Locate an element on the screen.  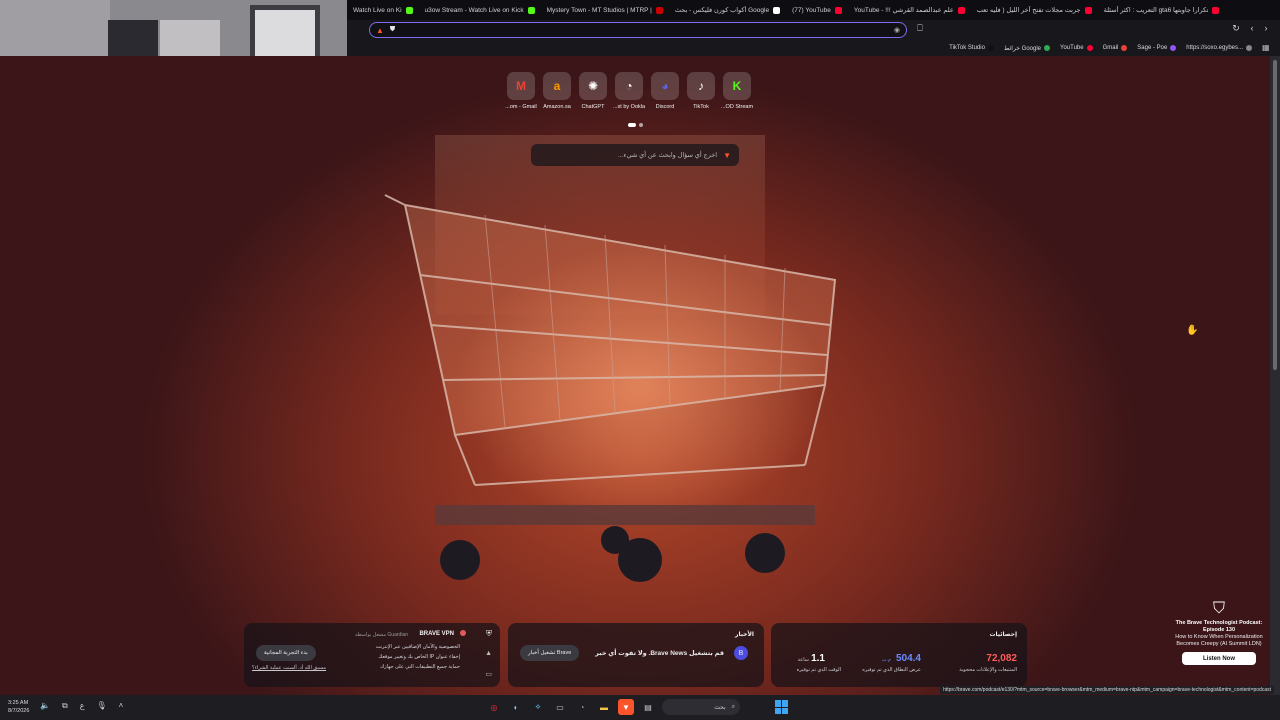
opera-app-icon: ◎ is located at coordinates (494, 707).